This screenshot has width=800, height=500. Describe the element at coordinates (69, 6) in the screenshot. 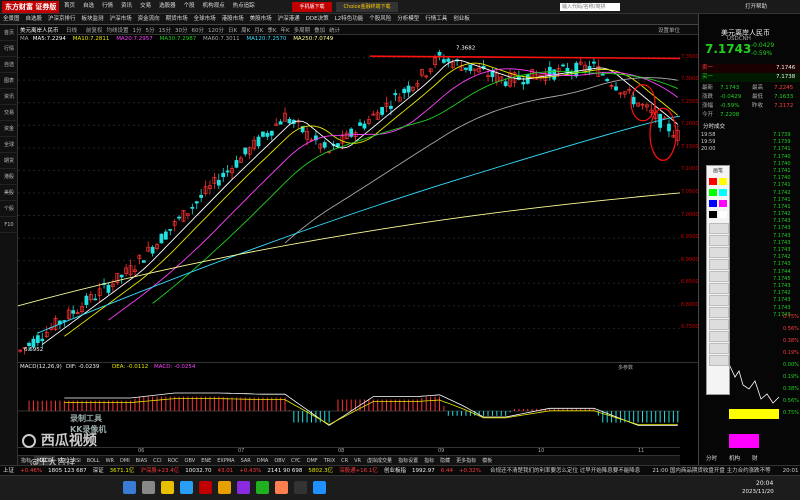

I see `top-menu-item: 首页` at that location.